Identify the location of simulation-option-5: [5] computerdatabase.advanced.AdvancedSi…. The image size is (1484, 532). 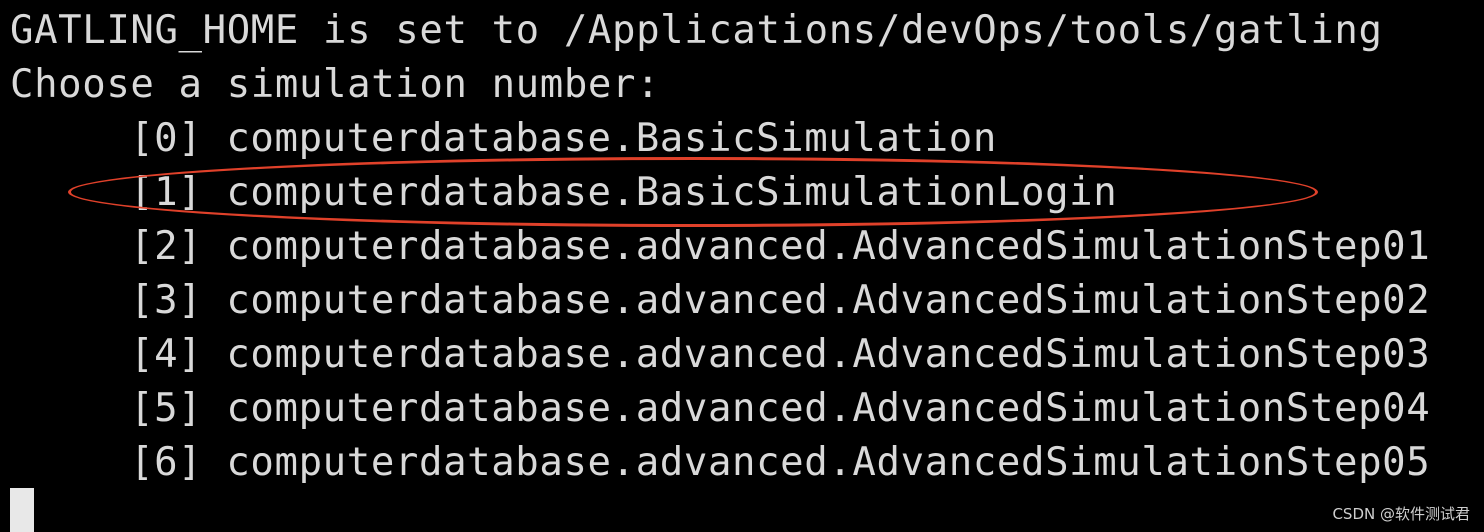
(780, 409).